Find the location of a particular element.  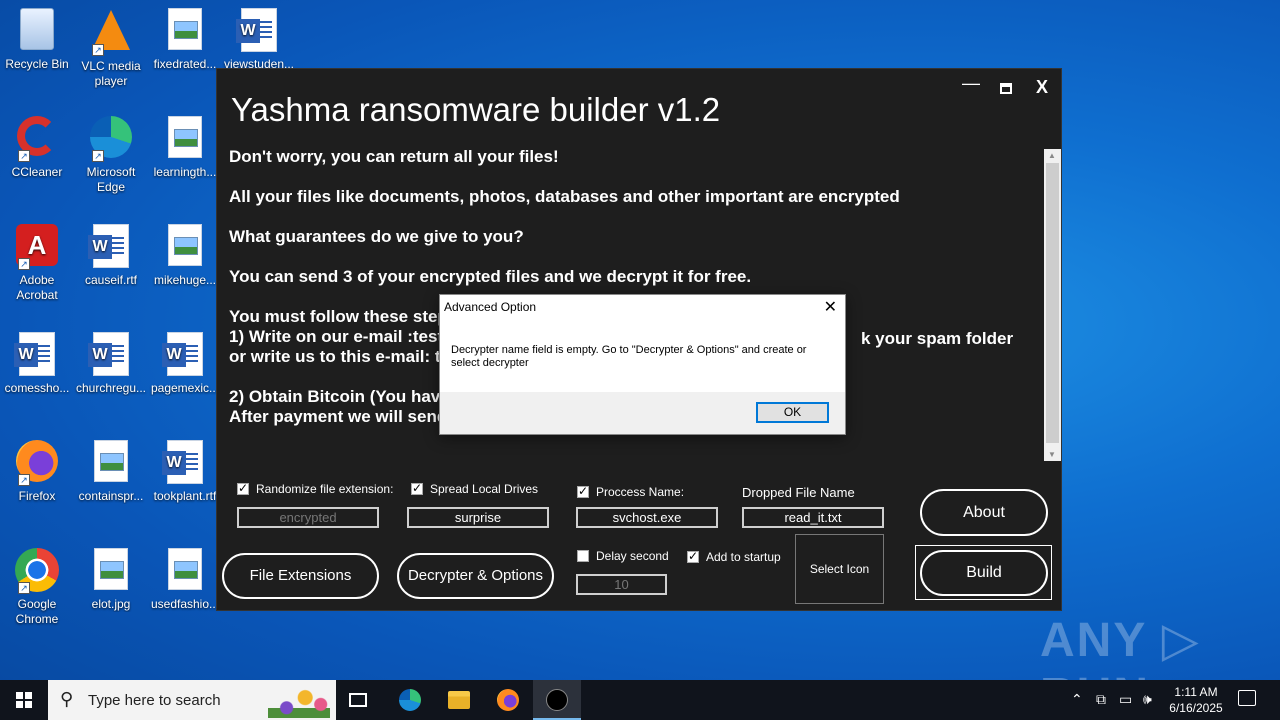

window-title: Yashma ransomware builder v1.2 is located at coordinates (476, 109).